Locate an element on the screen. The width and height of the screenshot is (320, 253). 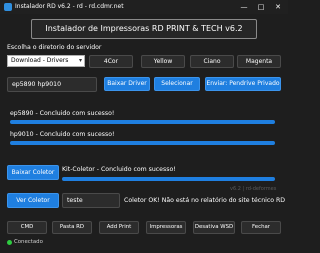
fechar-button: Fechar is located at coordinates (261, 227).